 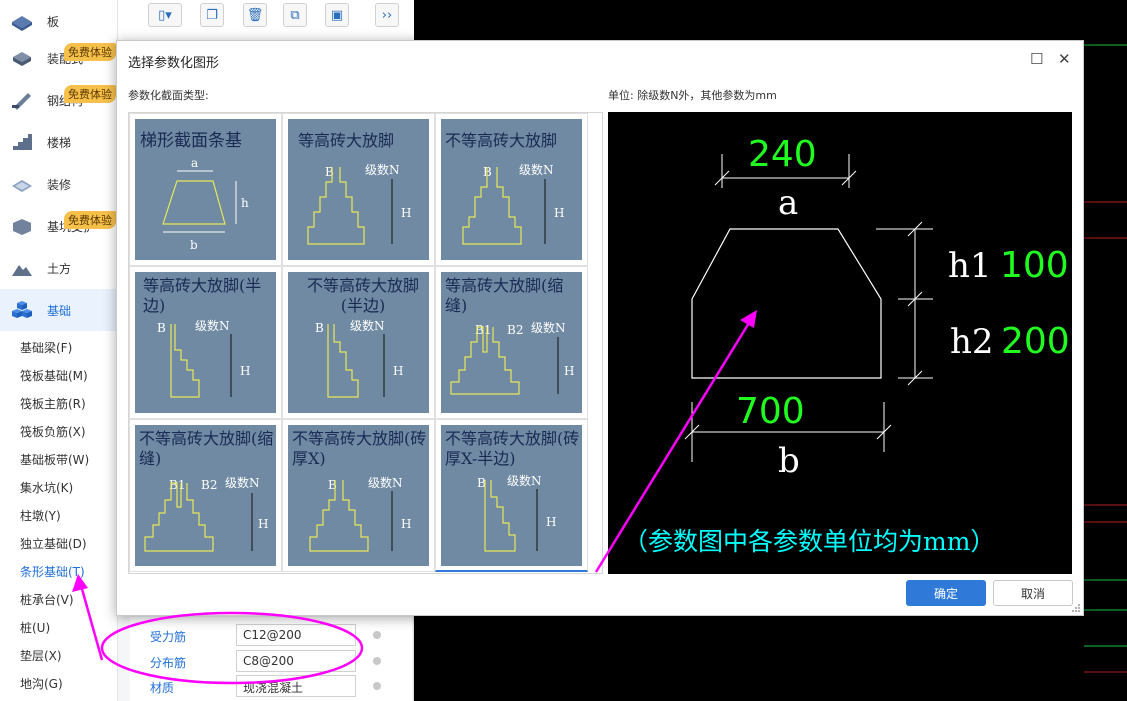 I want to click on delete-button: 🗑, so click(x=255, y=15).